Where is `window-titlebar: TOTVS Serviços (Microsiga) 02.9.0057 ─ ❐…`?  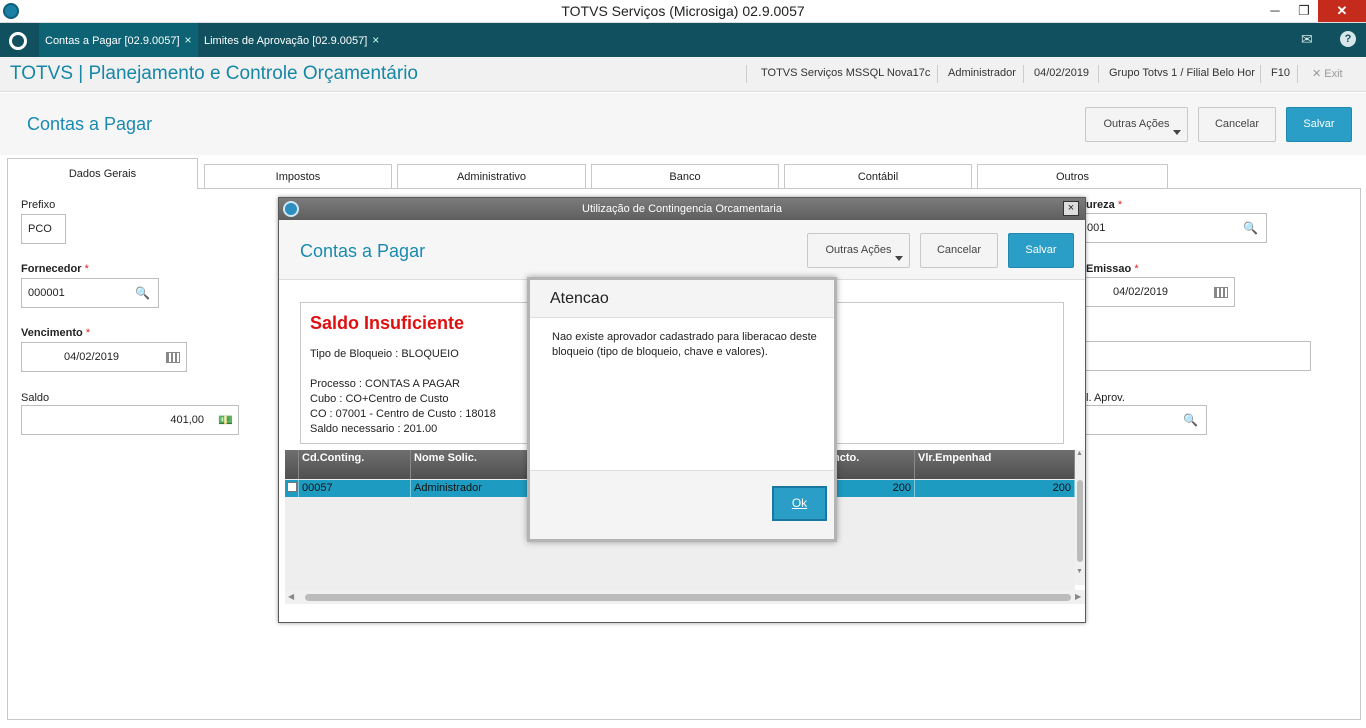
window-titlebar: TOTVS Serviços (Microsiga) 02.9.0057 ─ ❐… is located at coordinates (683, 11).